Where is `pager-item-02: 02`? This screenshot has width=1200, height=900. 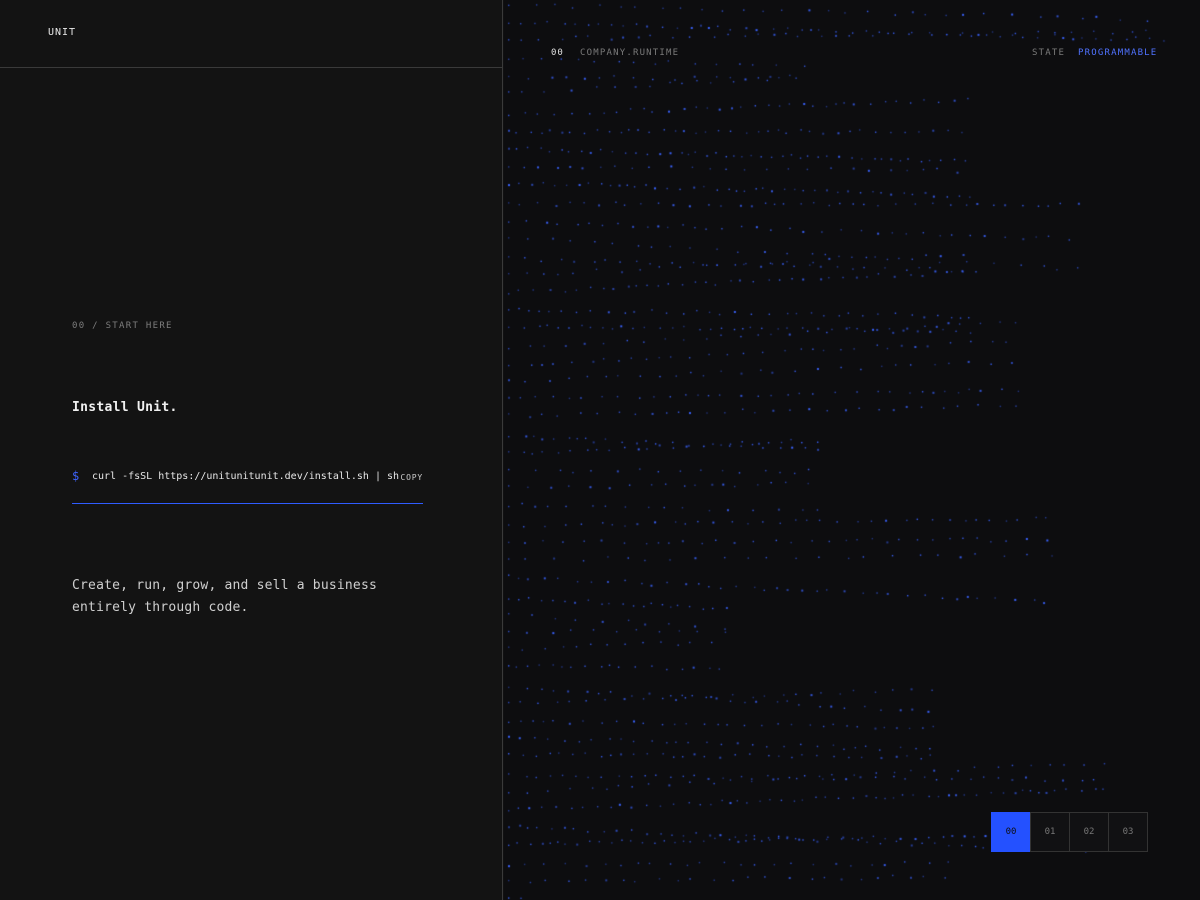
pager-item-02: 02 is located at coordinates (1089, 832).